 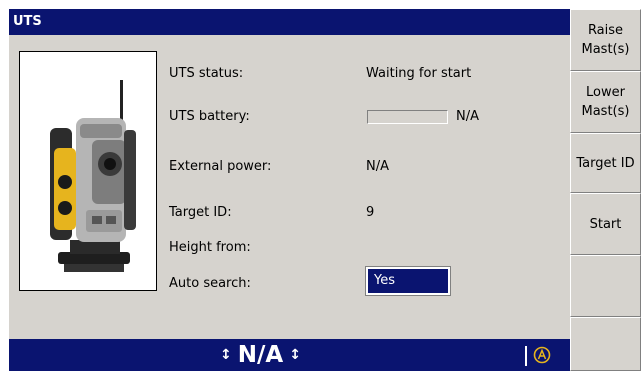 What do you see at coordinates (93, 176) in the screenshot?
I see `total-station-image` at bounding box center [93, 176].